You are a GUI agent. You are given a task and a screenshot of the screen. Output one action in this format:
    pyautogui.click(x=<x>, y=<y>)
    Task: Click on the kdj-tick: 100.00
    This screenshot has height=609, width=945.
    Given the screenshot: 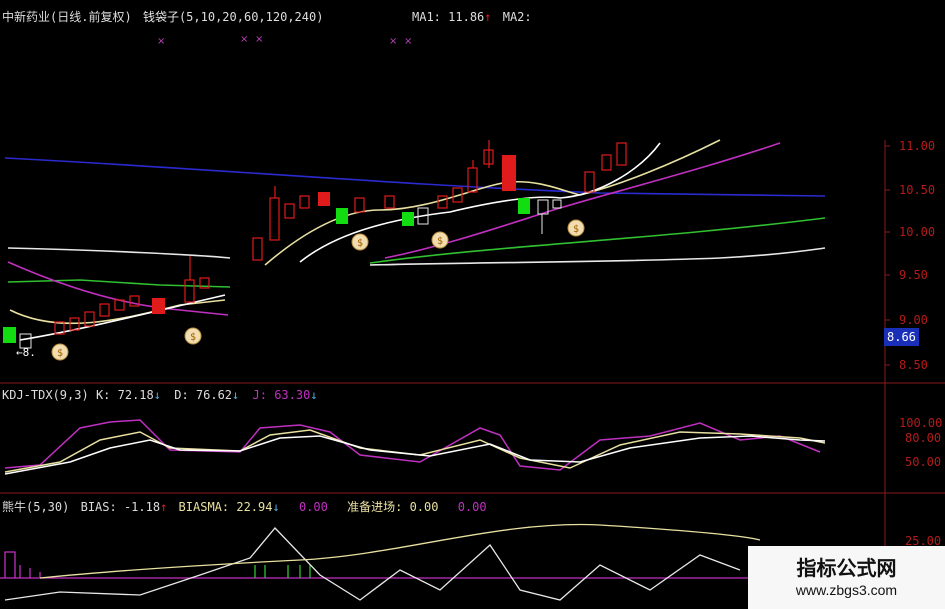 What is the action you would take?
    pyautogui.click(x=921, y=423)
    